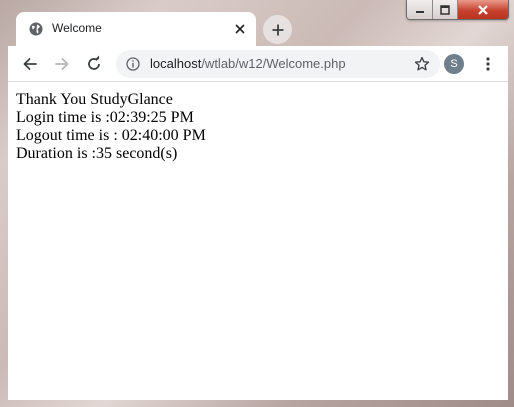 The width and height of the screenshot is (514, 407). What do you see at coordinates (105, 117) in the screenshot?
I see `login-time-text: Login time is :02:39:25 PM` at bounding box center [105, 117].